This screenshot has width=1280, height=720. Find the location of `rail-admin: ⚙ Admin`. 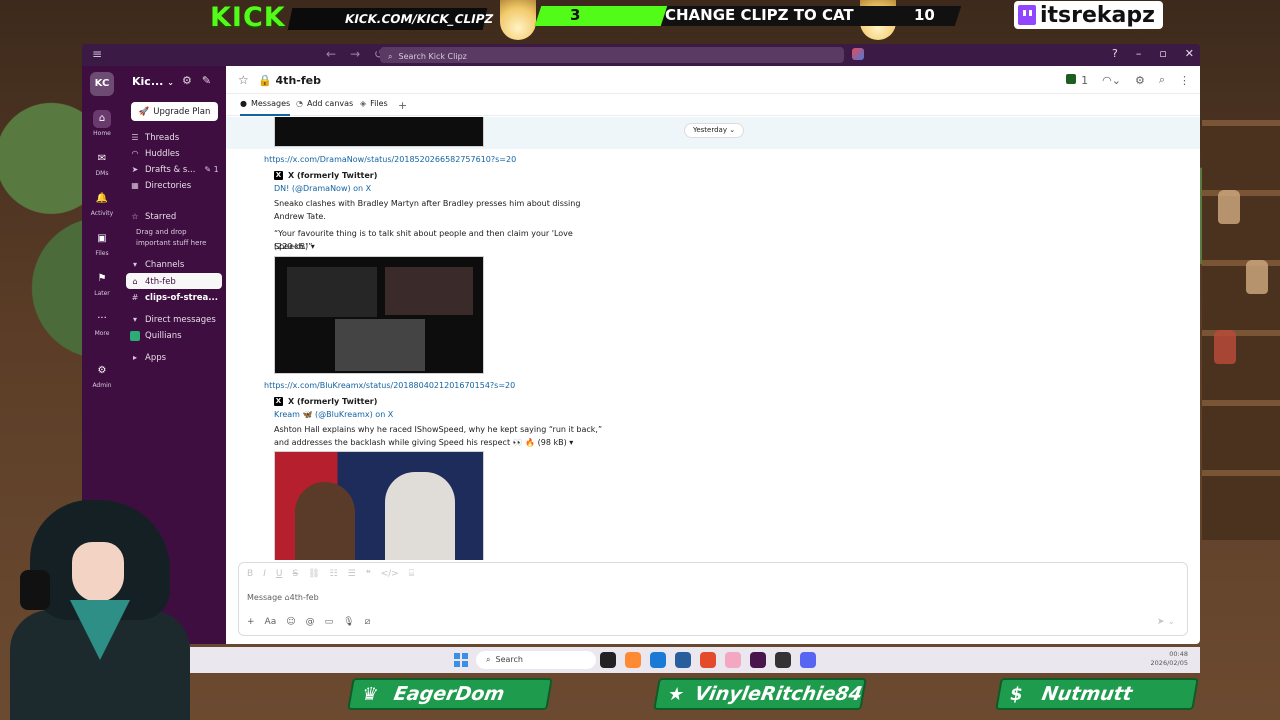

rail-admin: ⚙ Admin is located at coordinates (102, 375).